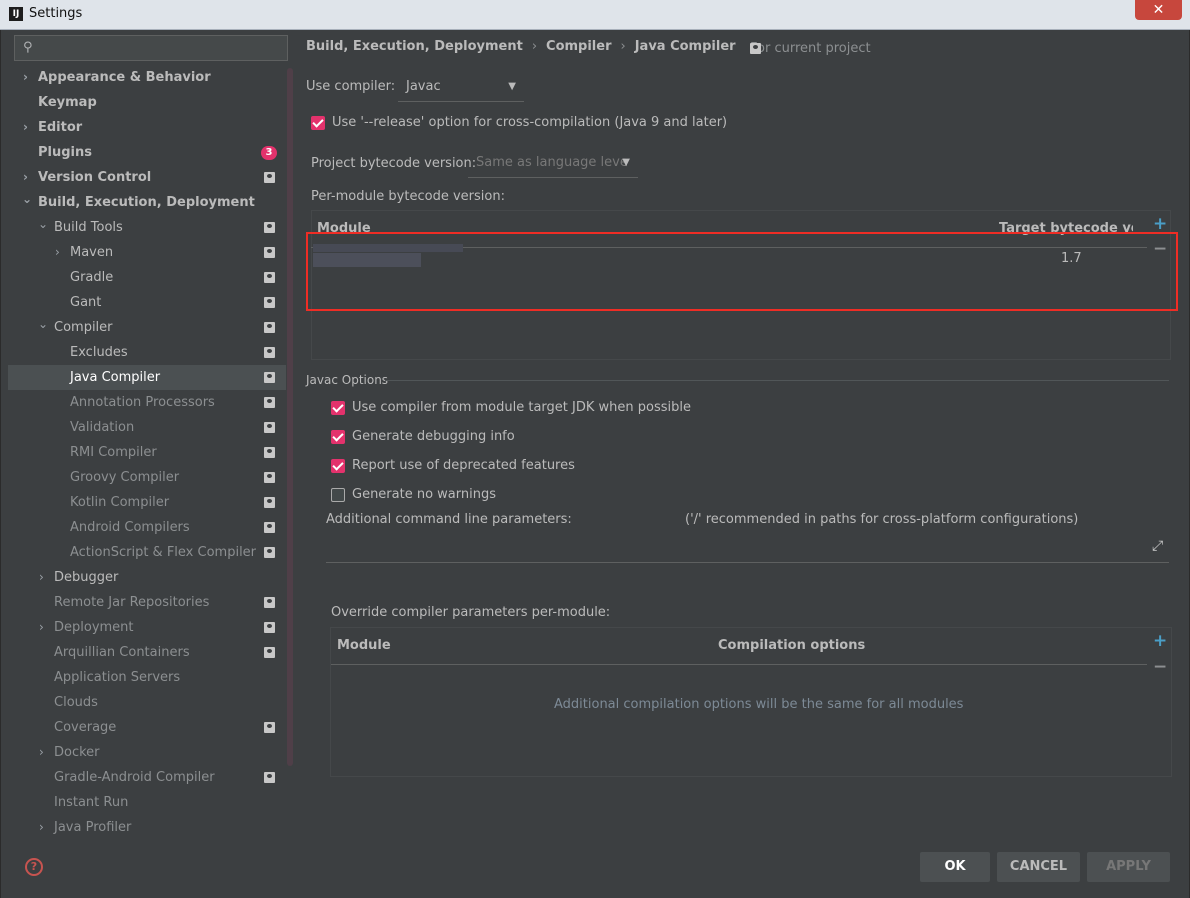 Image resolution: width=1190 pixels, height=898 pixels. What do you see at coordinates (95, 177) in the screenshot?
I see `sidebar-item-label: Version Control` at bounding box center [95, 177].